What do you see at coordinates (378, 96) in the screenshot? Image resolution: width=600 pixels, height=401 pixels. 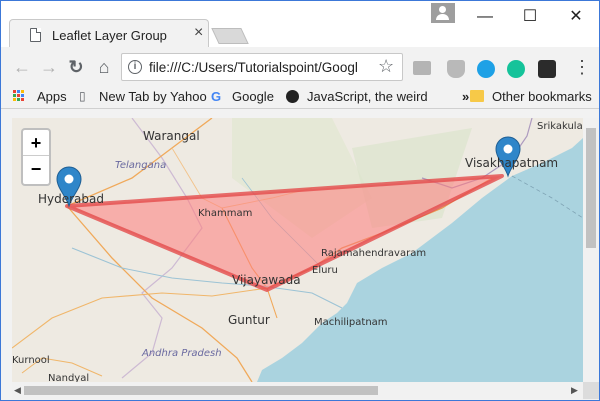 I see `bookmark-item: JavaScript, the weird` at bounding box center [378, 96].